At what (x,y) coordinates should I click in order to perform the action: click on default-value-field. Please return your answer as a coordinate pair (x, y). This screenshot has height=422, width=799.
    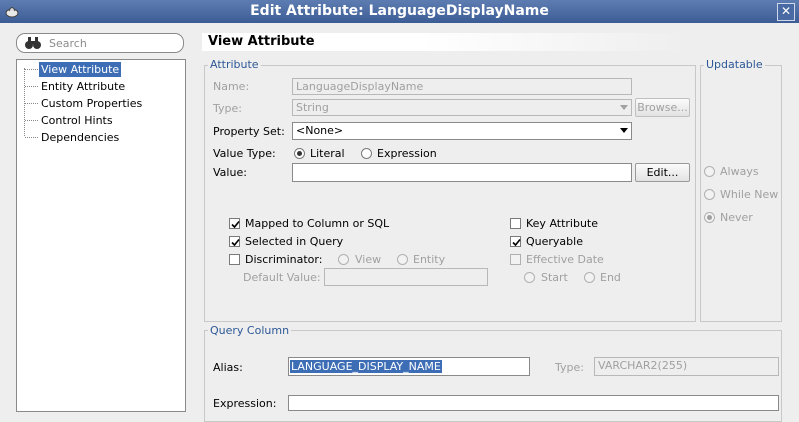
    Looking at the image, I should click on (406, 277).